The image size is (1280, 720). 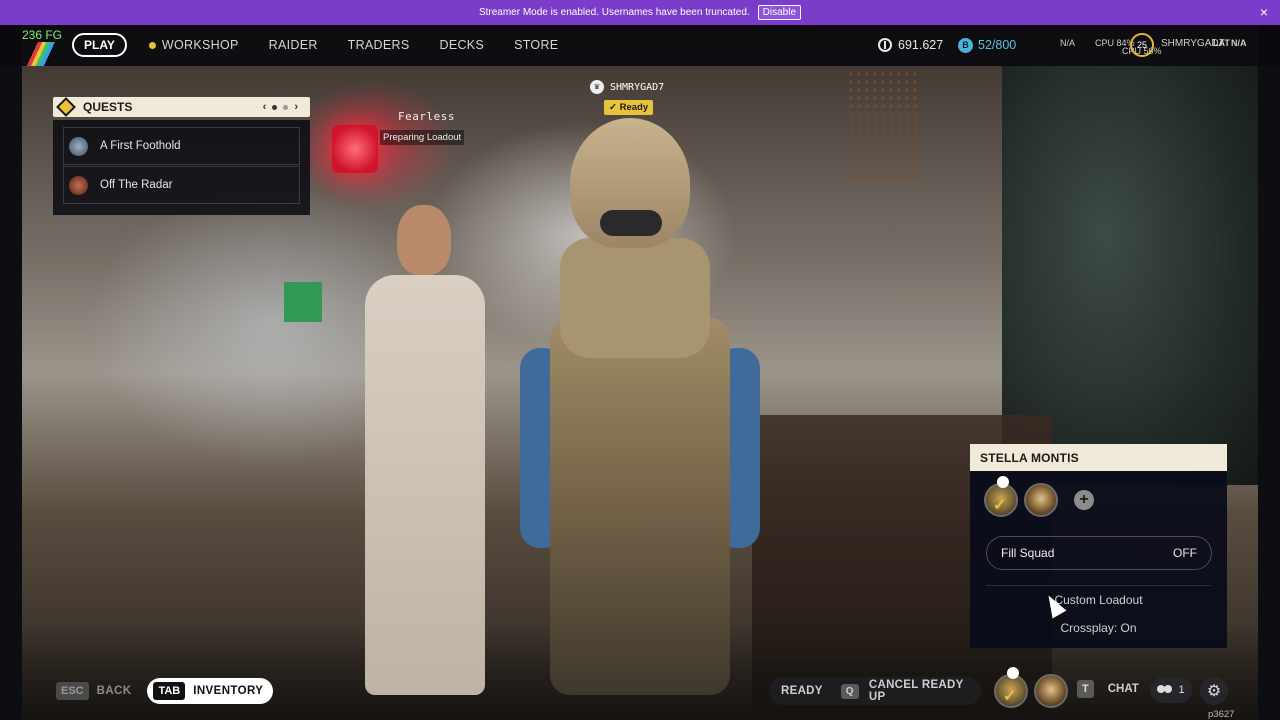 What do you see at coordinates (330, 45) in the screenshot?
I see `main-nav: PLAY WORKSHOP RAIDER TRADERS DECKS STORE` at bounding box center [330, 45].